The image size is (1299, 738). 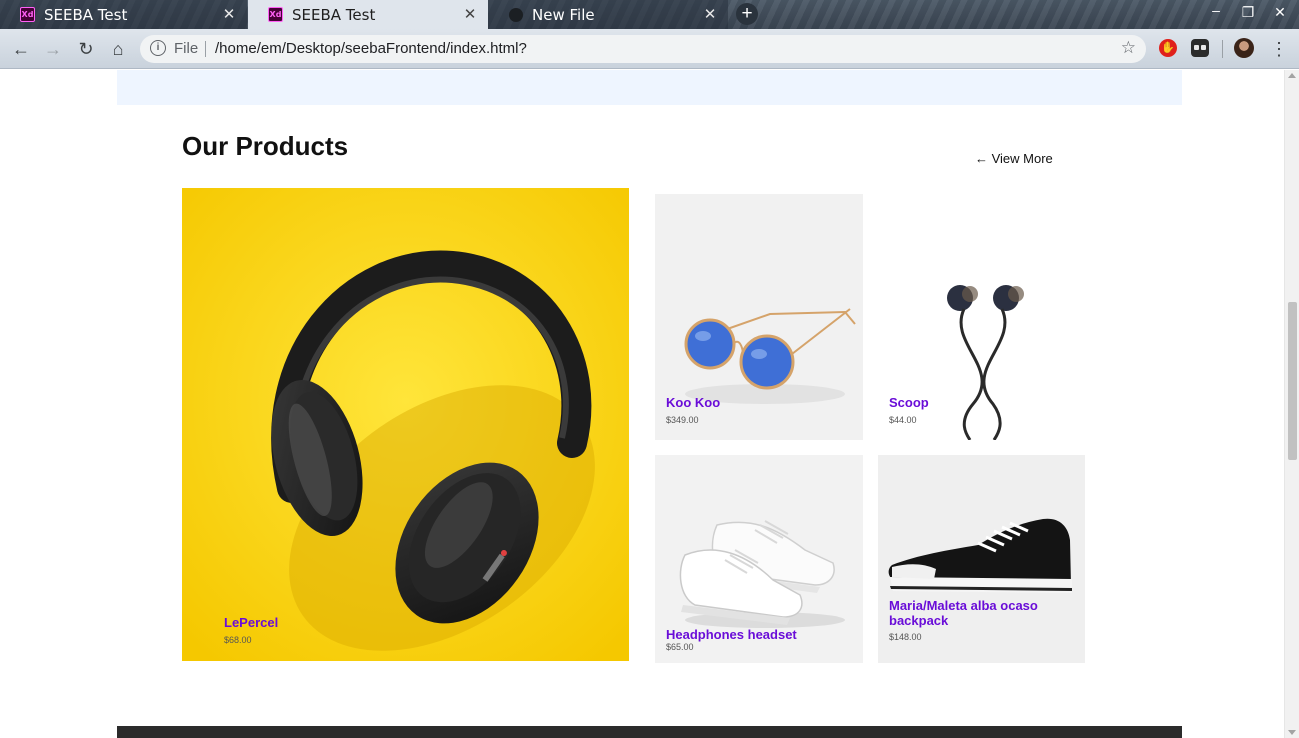 What do you see at coordinates (905, 637) in the screenshot?
I see `product-price: $148.00` at bounding box center [905, 637].